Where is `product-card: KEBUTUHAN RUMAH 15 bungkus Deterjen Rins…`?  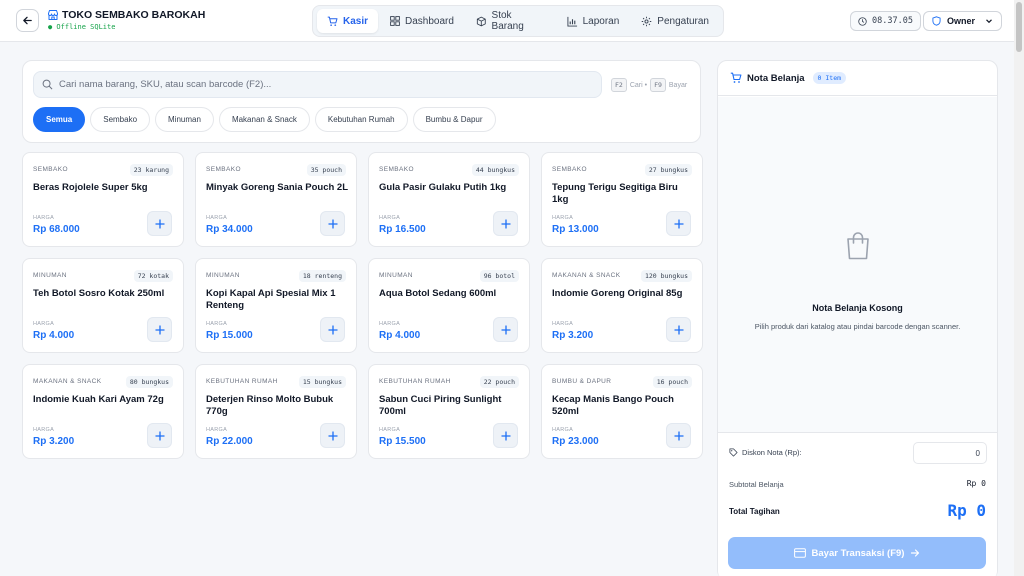 product-card: KEBUTUHAN RUMAH 15 bungkus Deterjen Rins… is located at coordinates (276, 411).